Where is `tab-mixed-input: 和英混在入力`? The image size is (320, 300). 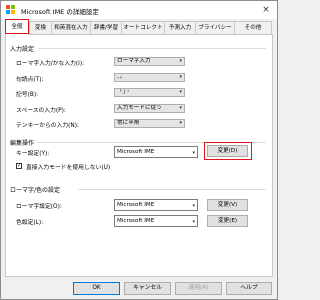 tab-mixed-input: 和英混在入力 is located at coordinates (71, 27).